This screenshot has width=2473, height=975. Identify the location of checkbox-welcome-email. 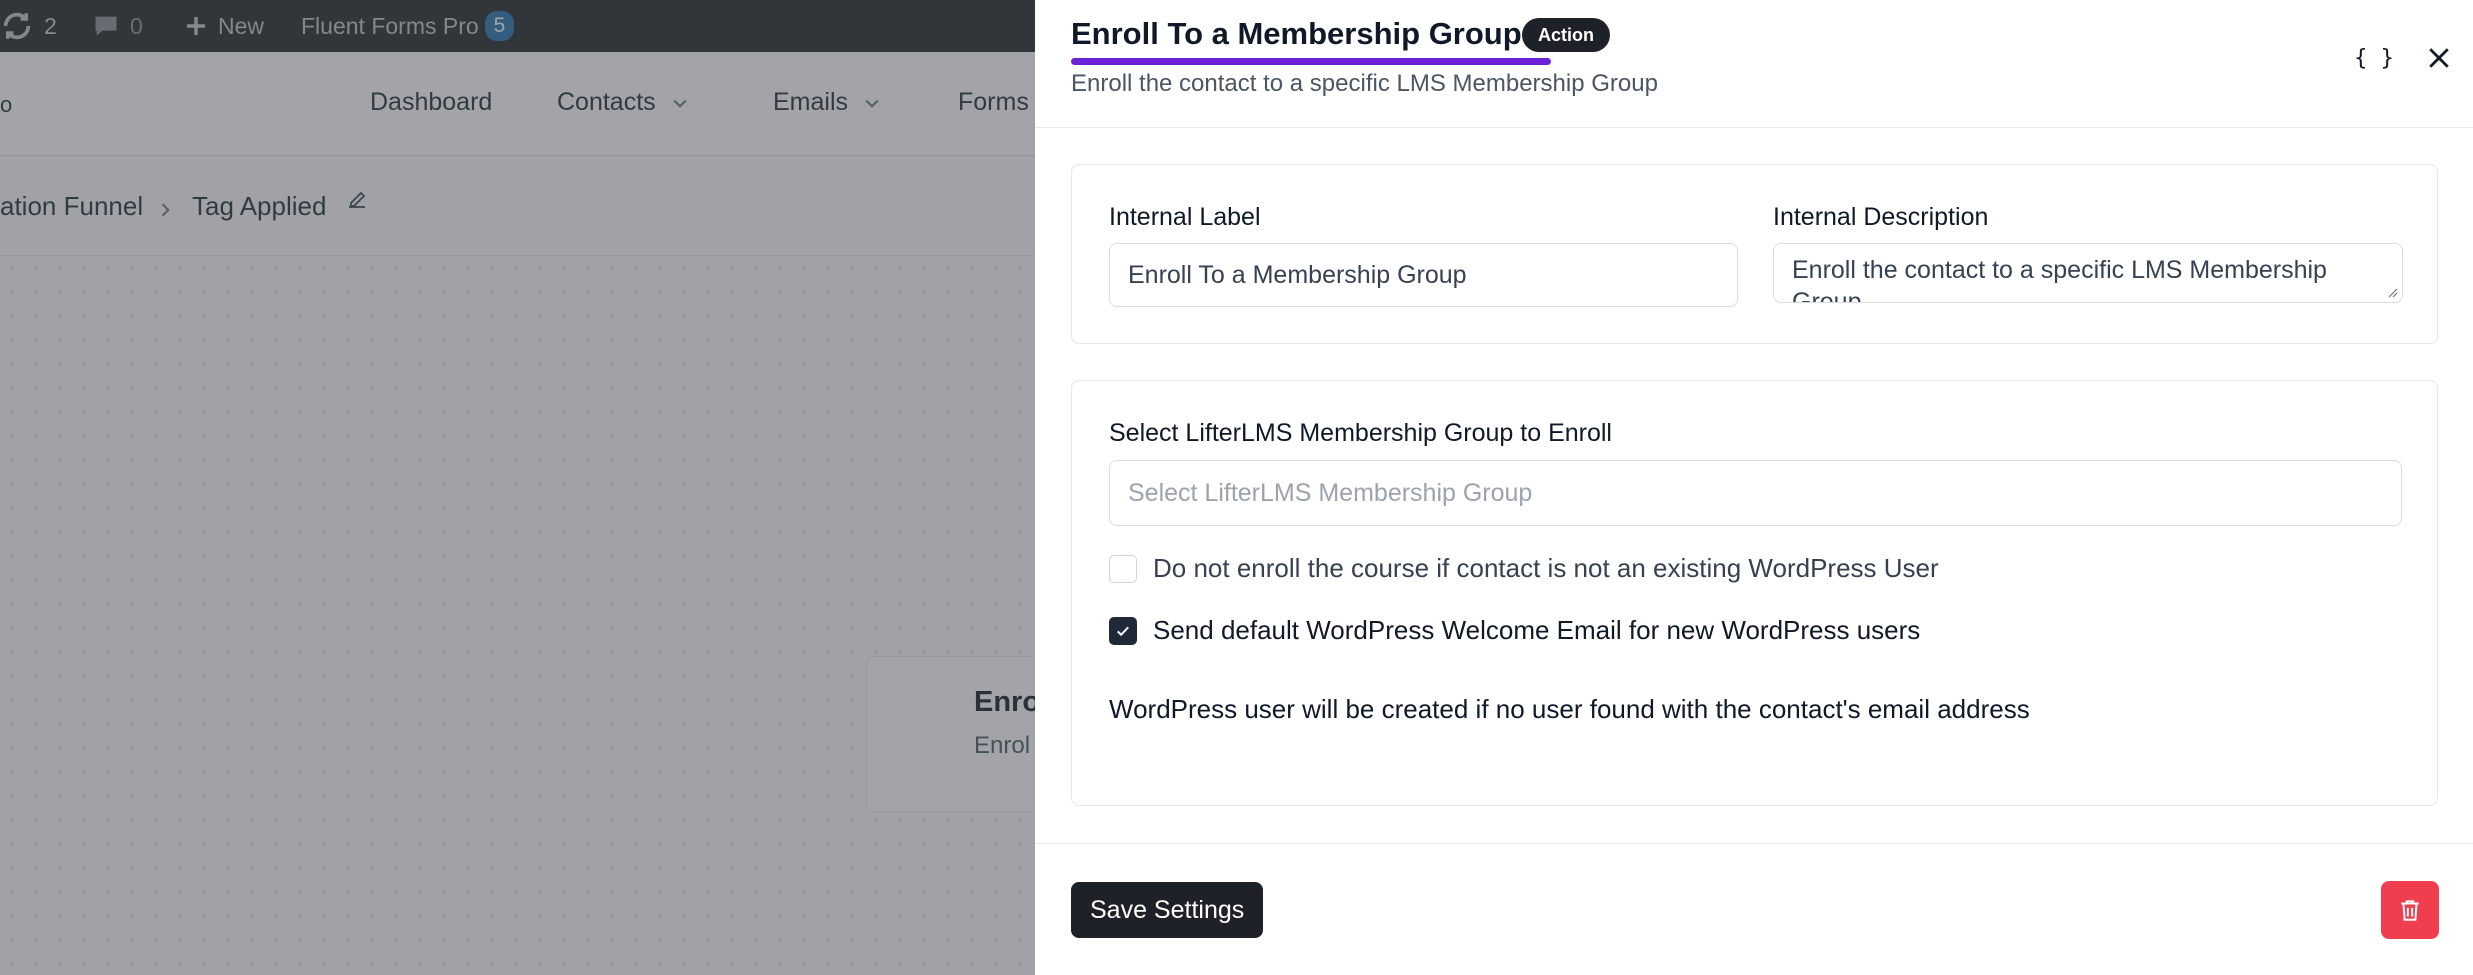
(1123, 630).